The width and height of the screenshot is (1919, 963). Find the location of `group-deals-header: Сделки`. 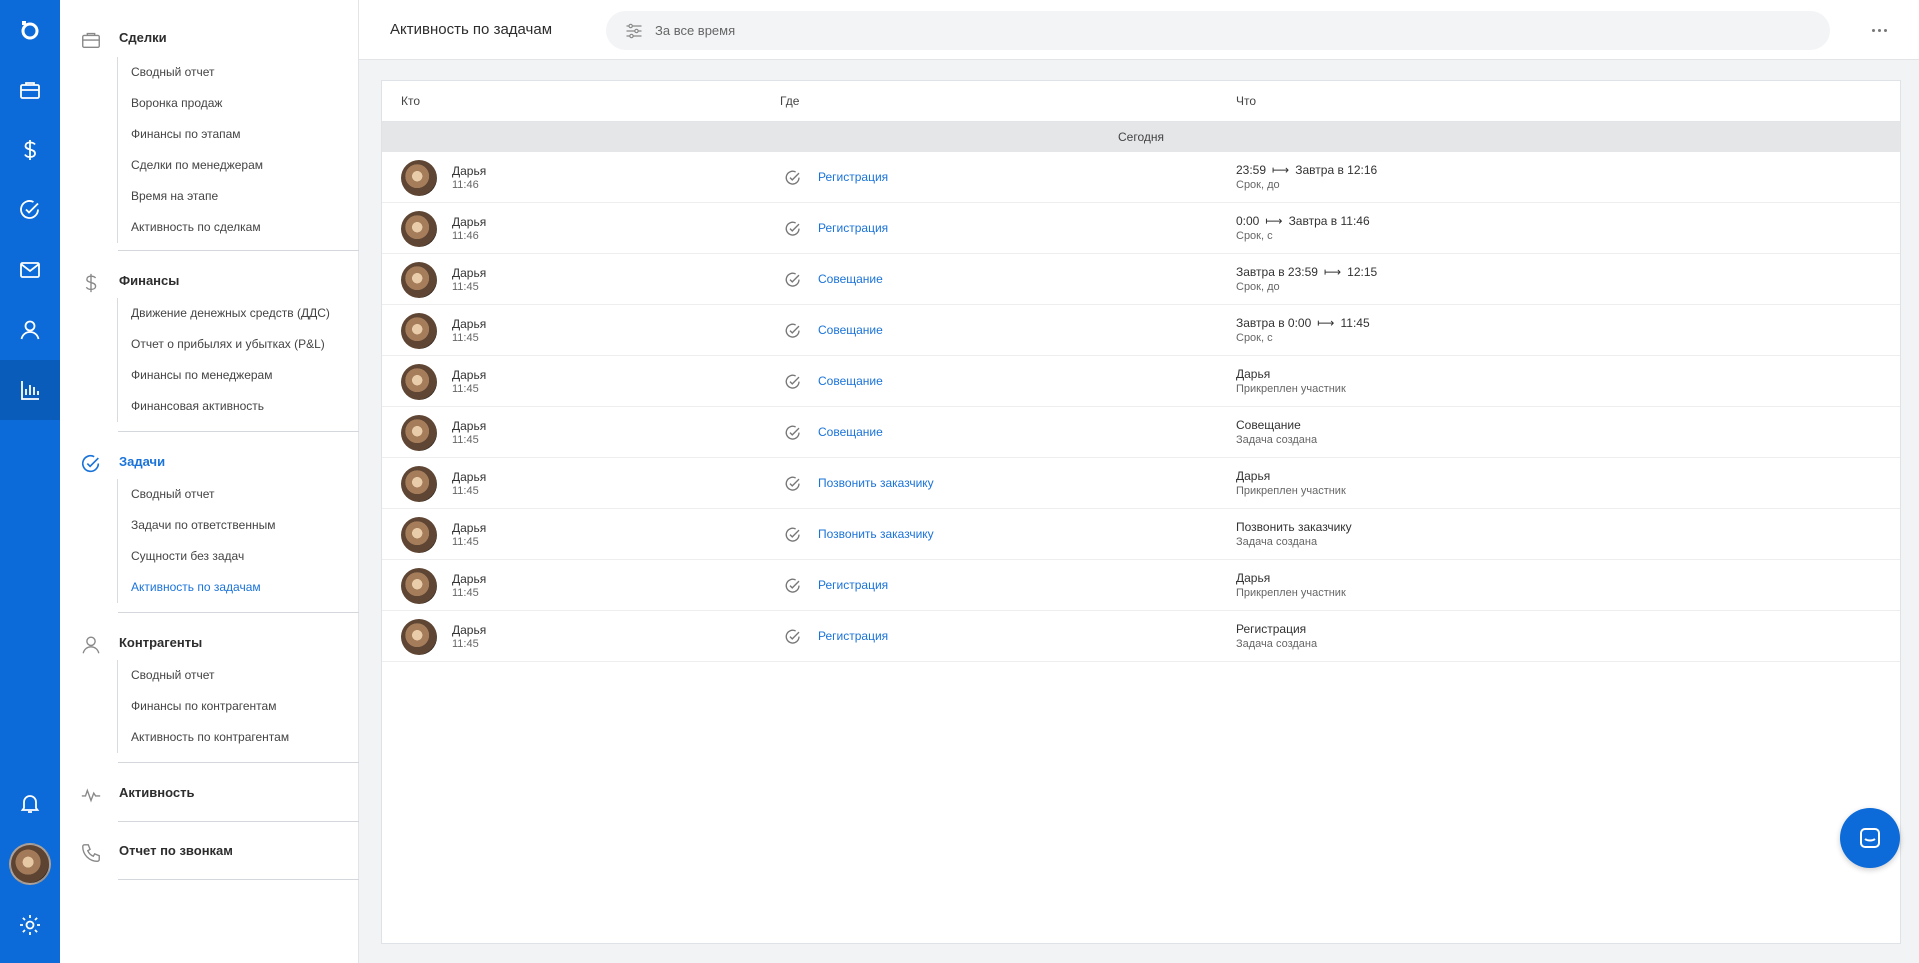

group-deals-header: Сделки is located at coordinates (209, 38).